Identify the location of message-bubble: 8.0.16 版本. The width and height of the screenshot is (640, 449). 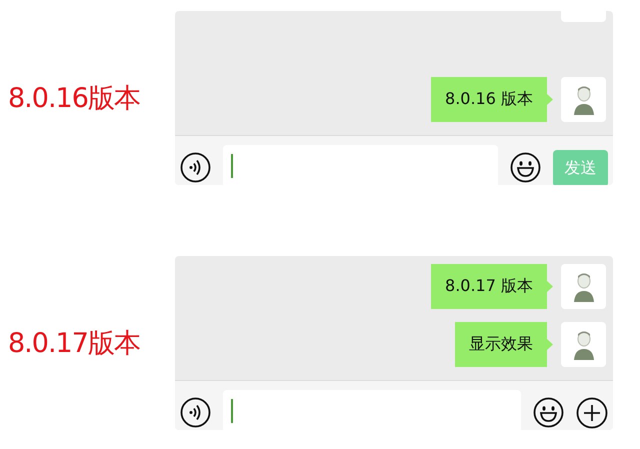
(492, 99).